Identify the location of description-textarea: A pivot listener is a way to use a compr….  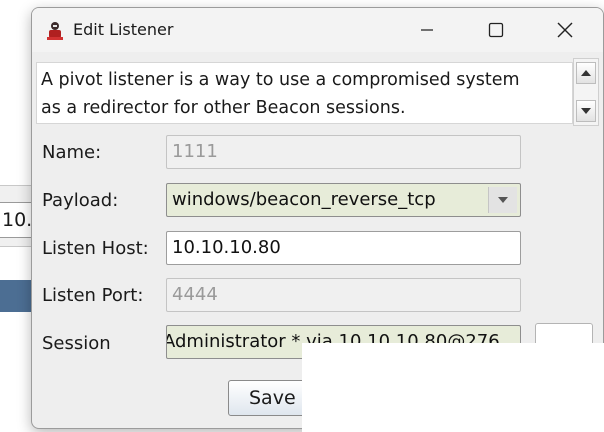
(304, 93).